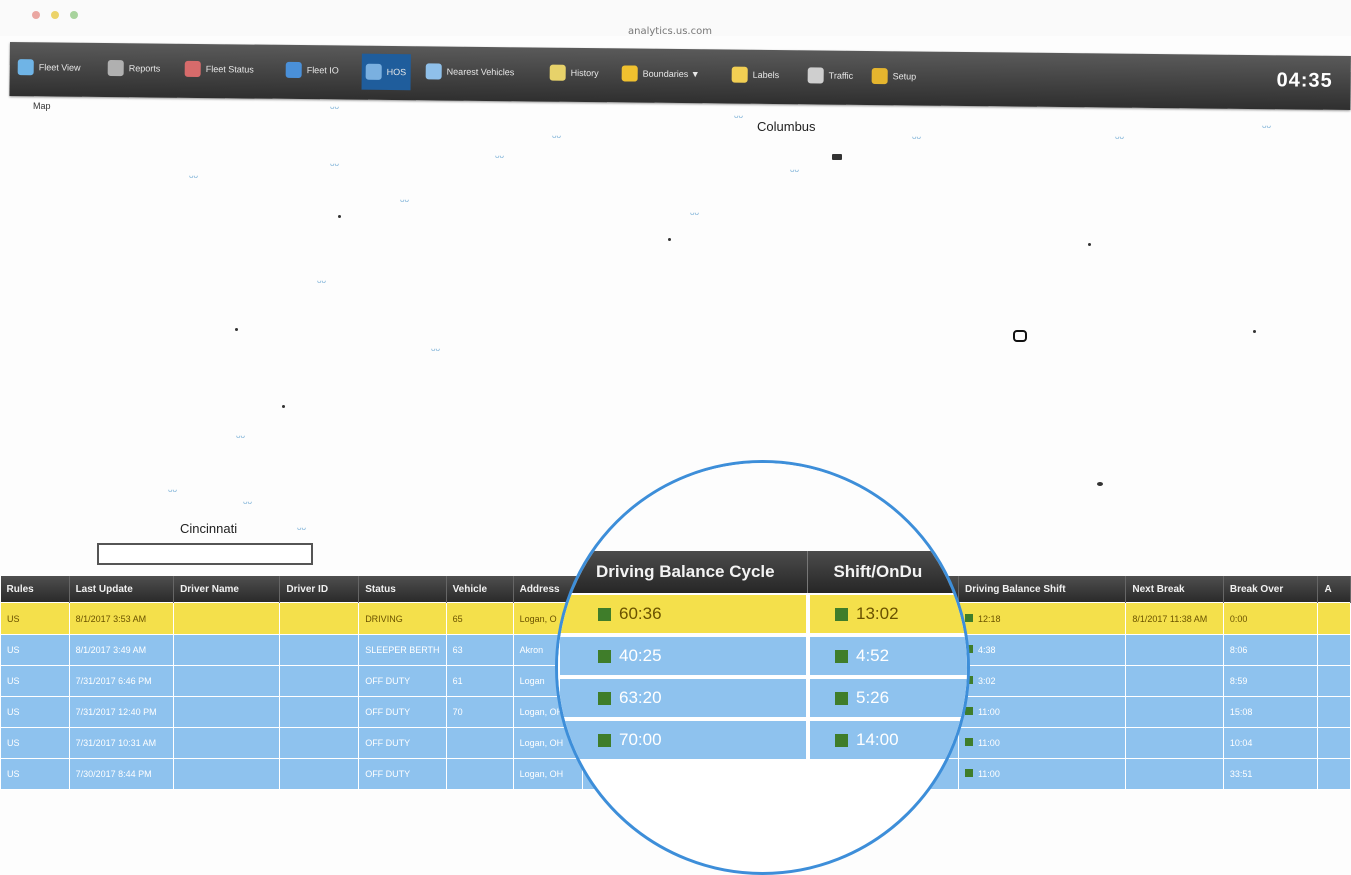  Describe the element at coordinates (480, 589) in the screenshot. I see `column-header: Vehicle` at that location.